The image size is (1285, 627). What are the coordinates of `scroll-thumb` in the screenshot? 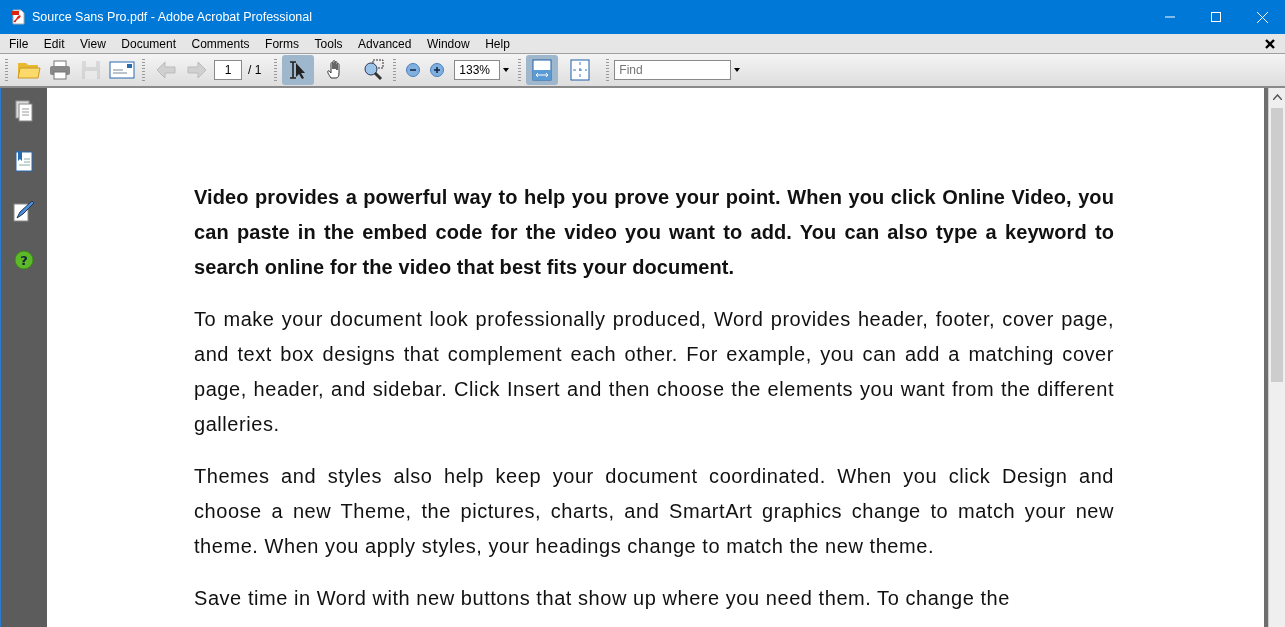 It's located at (1277, 245).